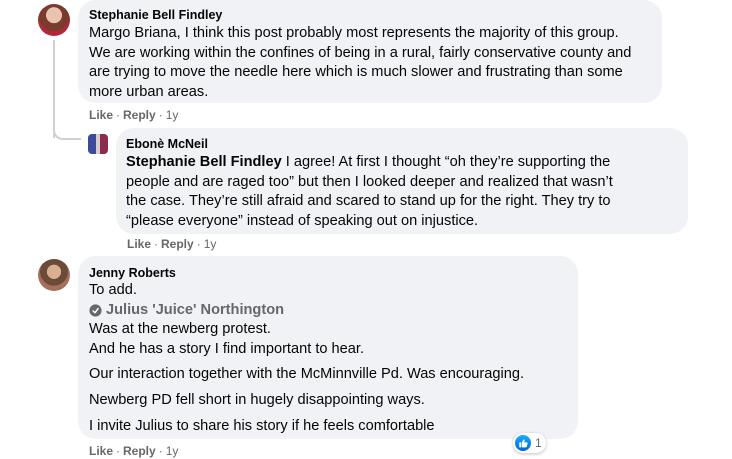  Describe the element at coordinates (523, 443) in the screenshot. I see `like-reaction-icon` at that location.